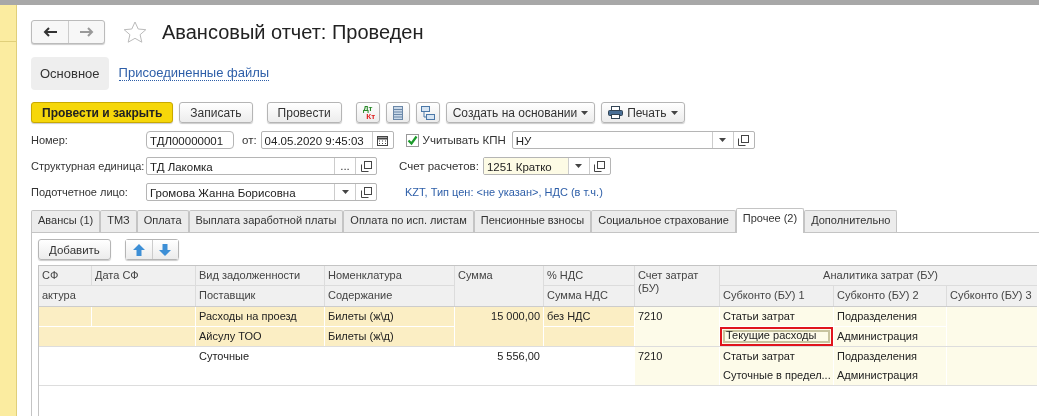 The height and width of the screenshot is (416, 1039). What do you see at coordinates (890, 296) in the screenshot?
I see `column-header: Субконто (БУ) 2` at bounding box center [890, 296].